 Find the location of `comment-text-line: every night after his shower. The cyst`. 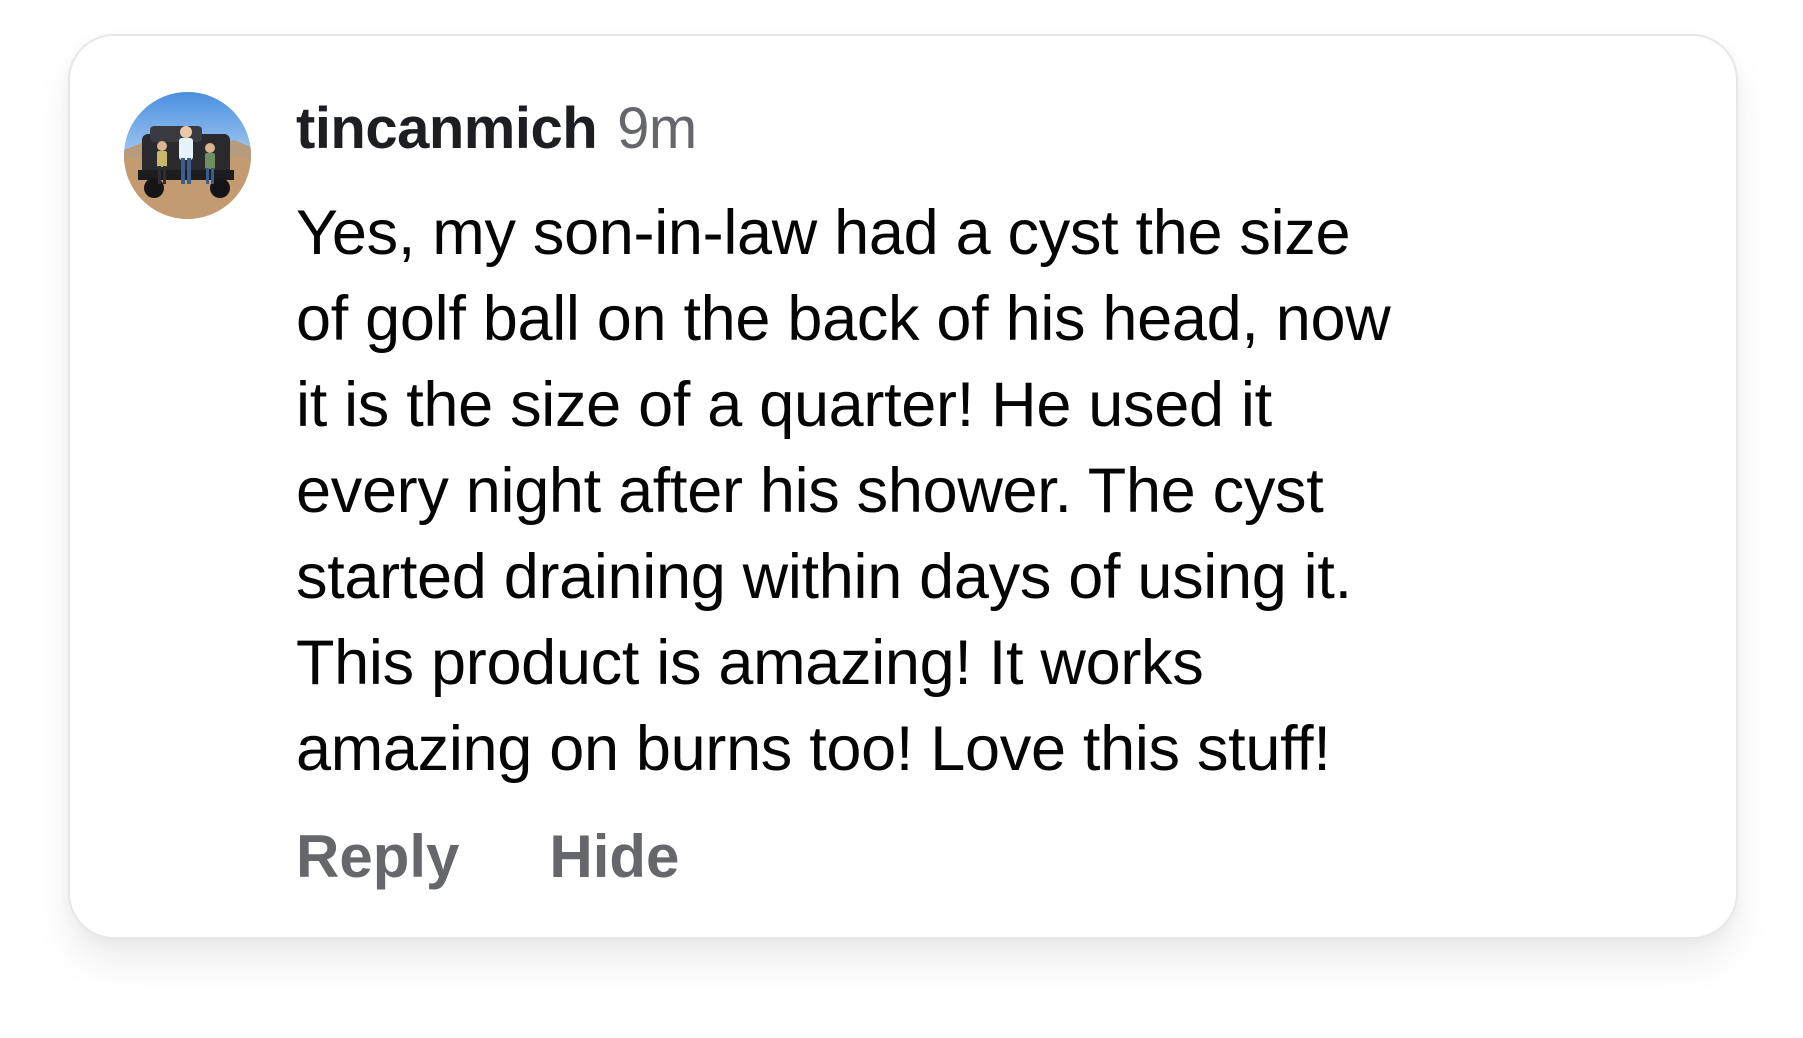

comment-text-line: every night after his shower. The cyst is located at coordinates (810, 491).